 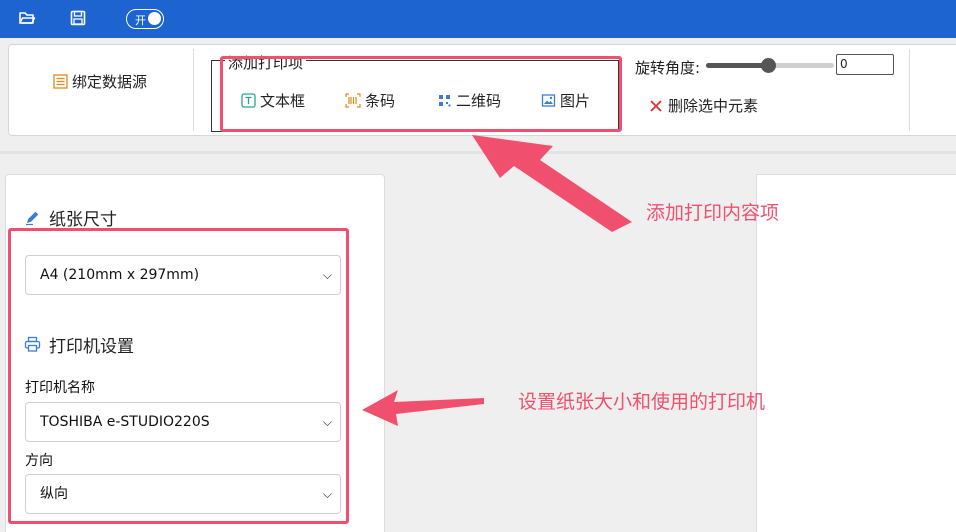 What do you see at coordinates (713, 213) in the screenshot?
I see `callout-add-items: 添加打印内容项` at bounding box center [713, 213].